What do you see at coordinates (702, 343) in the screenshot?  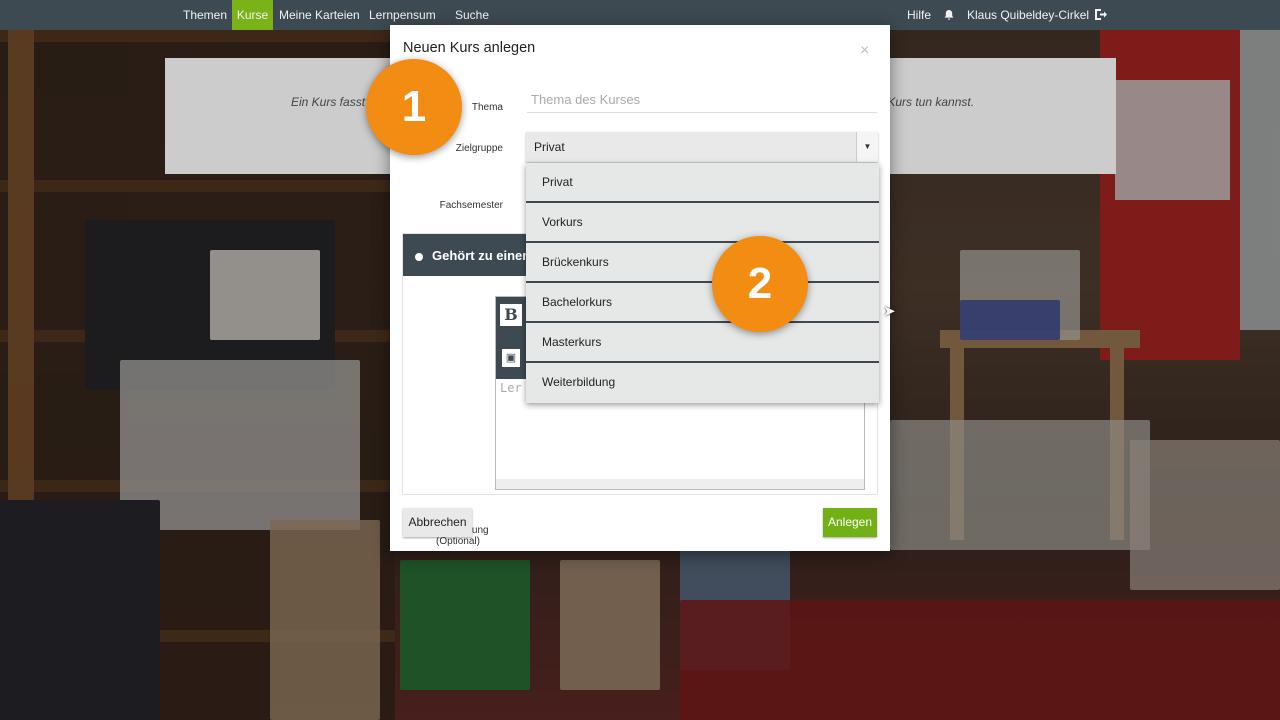 I see `dropdown-option-masterkurs: Masterkurs` at bounding box center [702, 343].